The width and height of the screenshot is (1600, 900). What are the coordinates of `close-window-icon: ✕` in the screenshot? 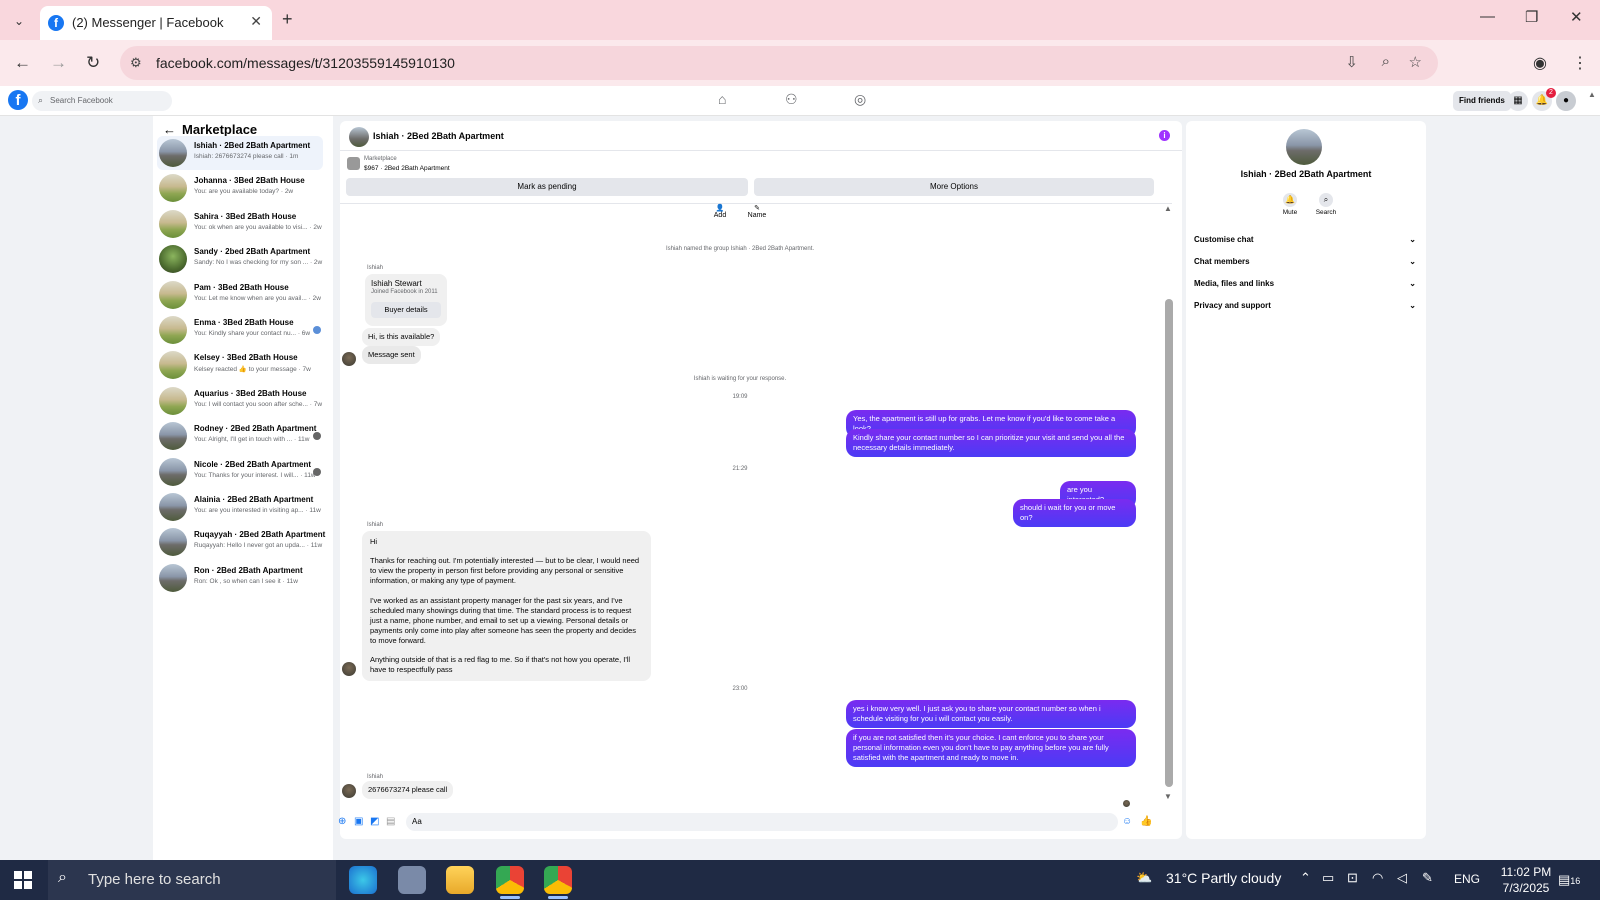 It's located at (1576, 17).